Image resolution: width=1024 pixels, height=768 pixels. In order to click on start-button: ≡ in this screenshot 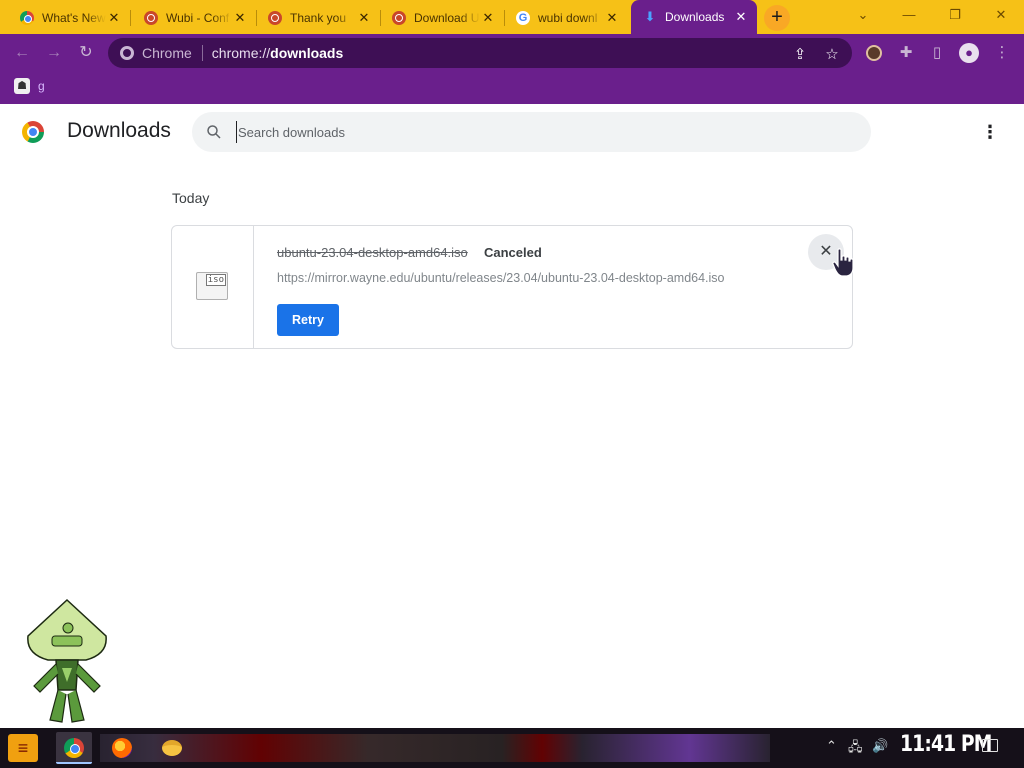, I will do `click(23, 748)`.